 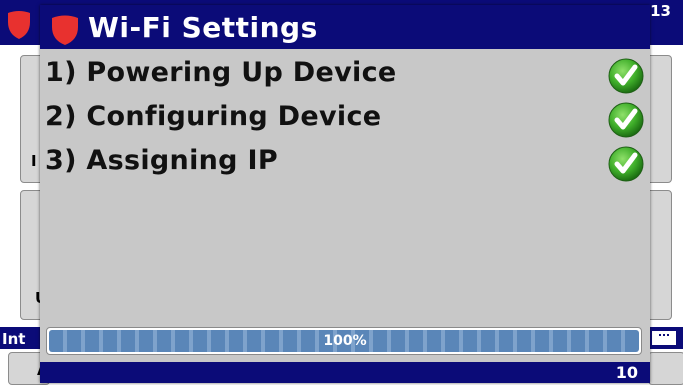 What do you see at coordinates (221, 72) in the screenshot?
I see `step-label: 1) Powering Up Device` at bounding box center [221, 72].